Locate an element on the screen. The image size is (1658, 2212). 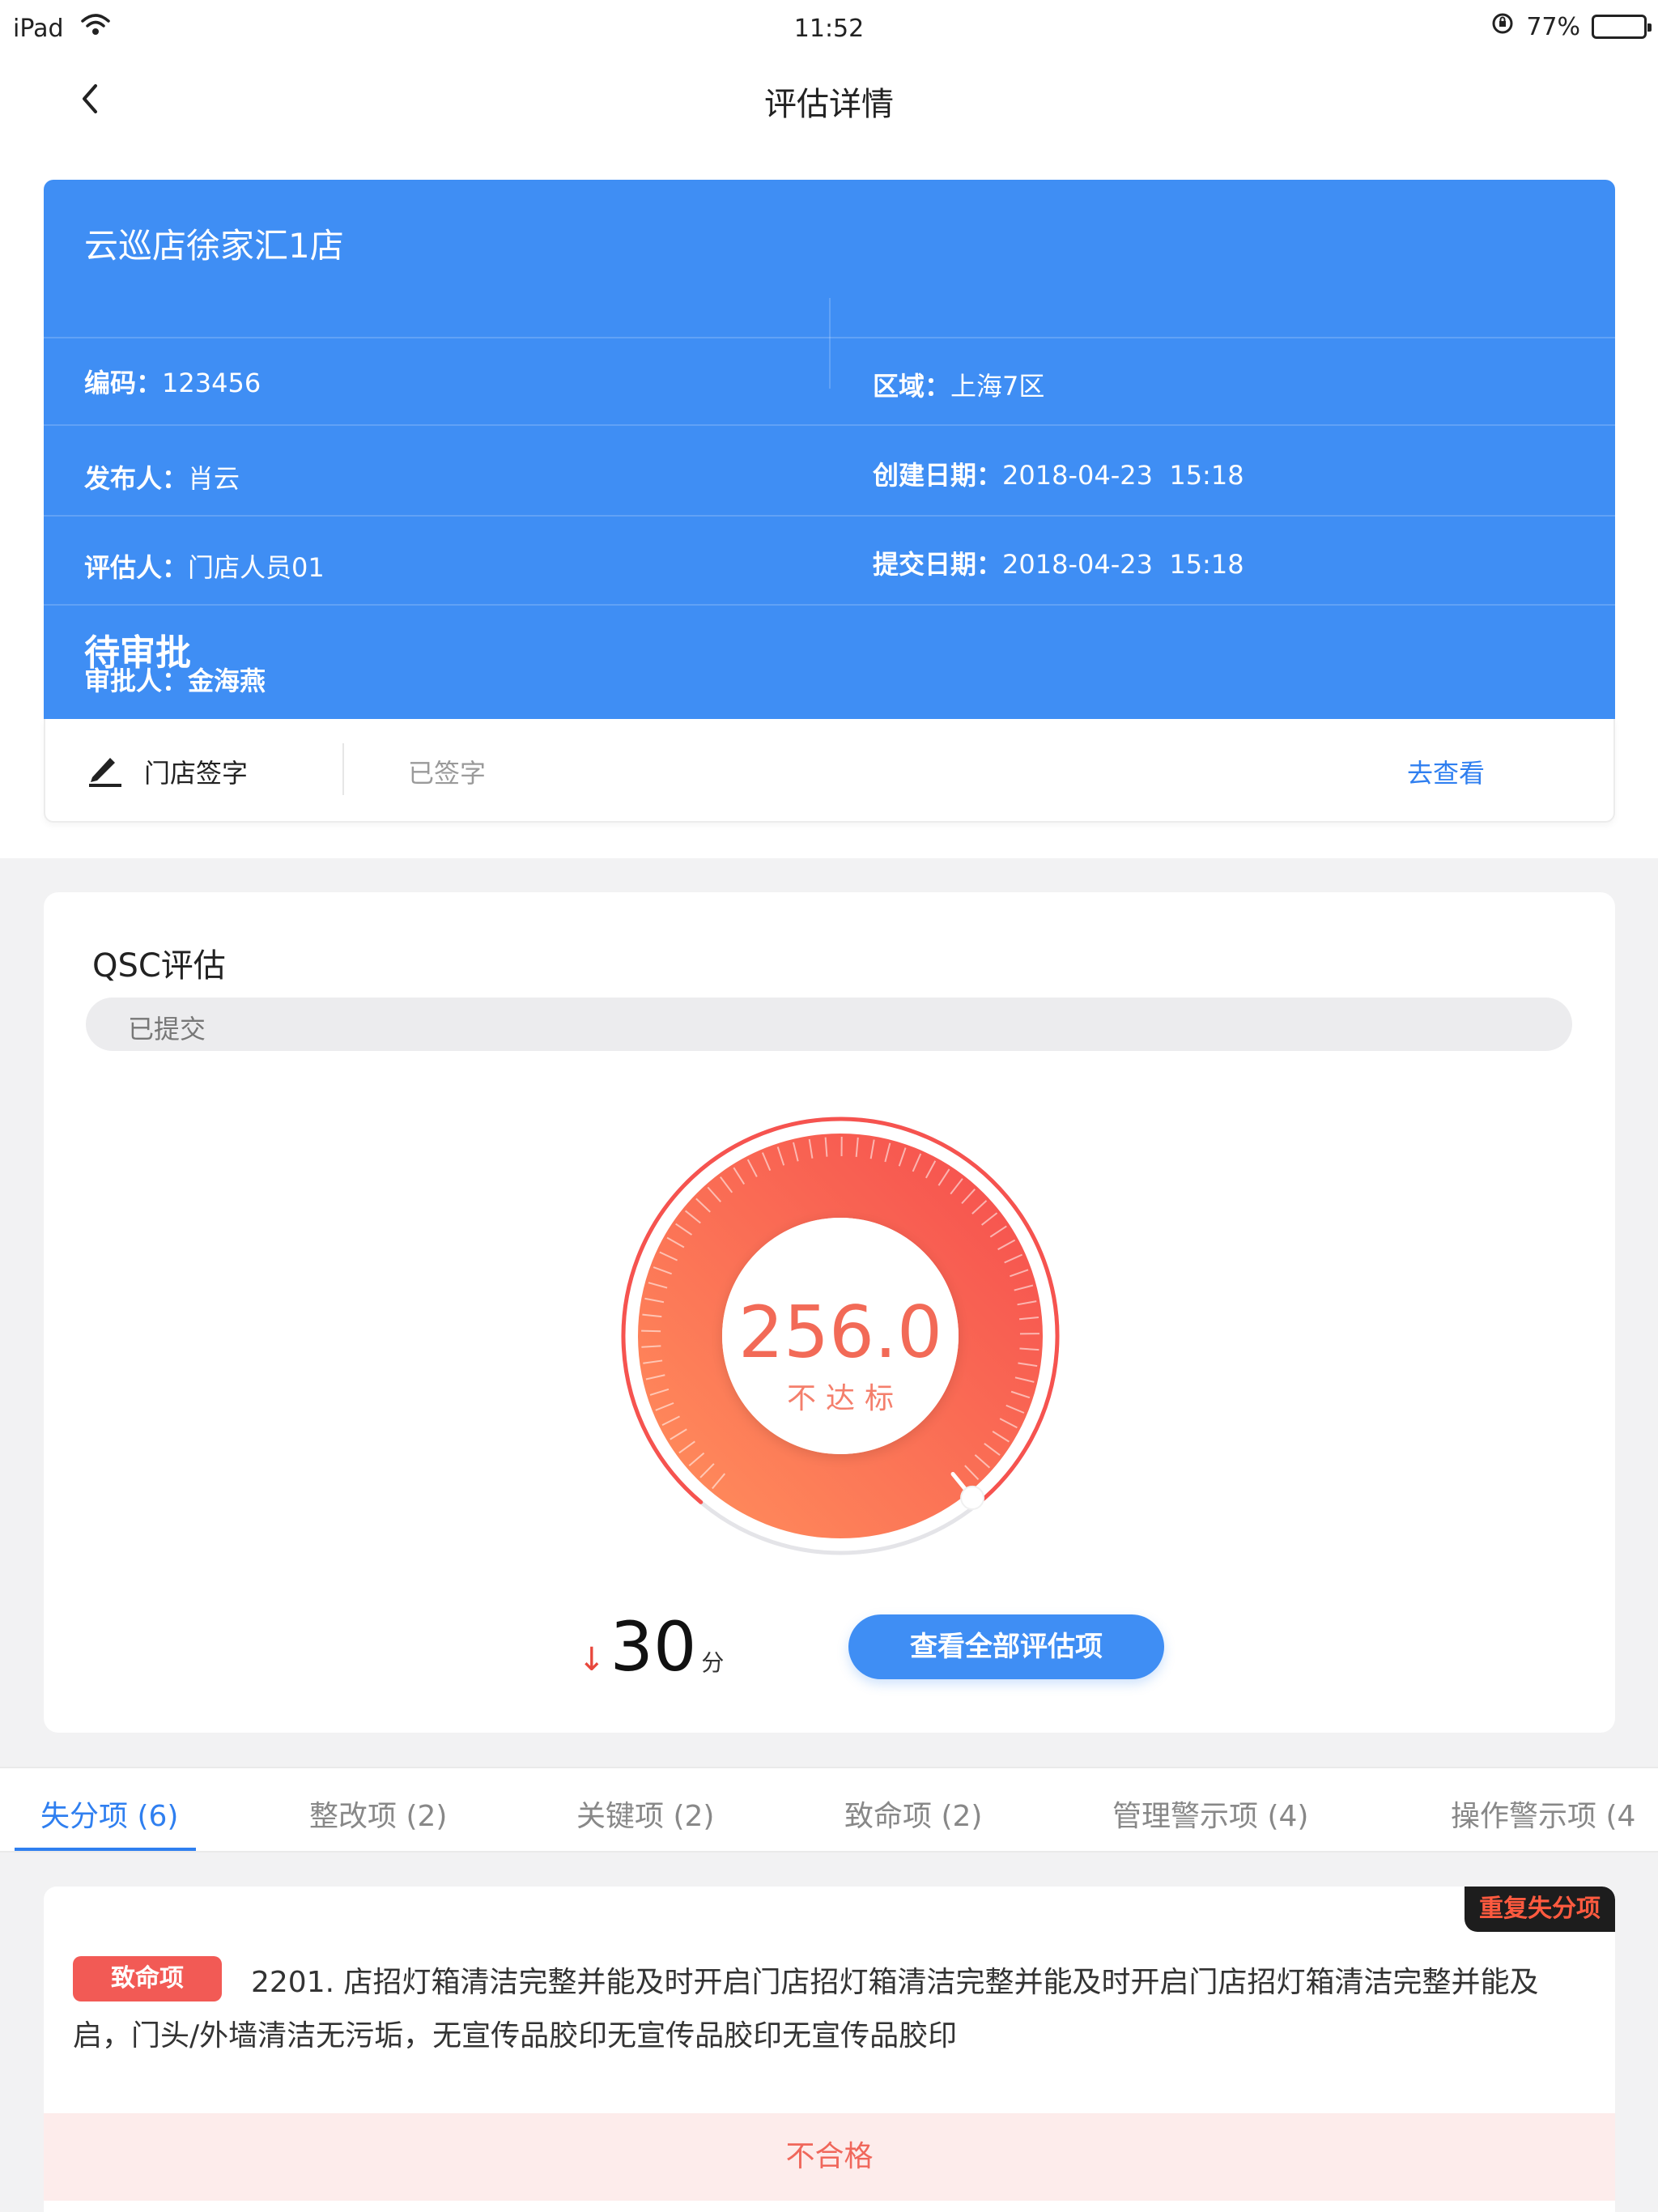
down-arrow-icon: ↓ is located at coordinates (592, 1660).